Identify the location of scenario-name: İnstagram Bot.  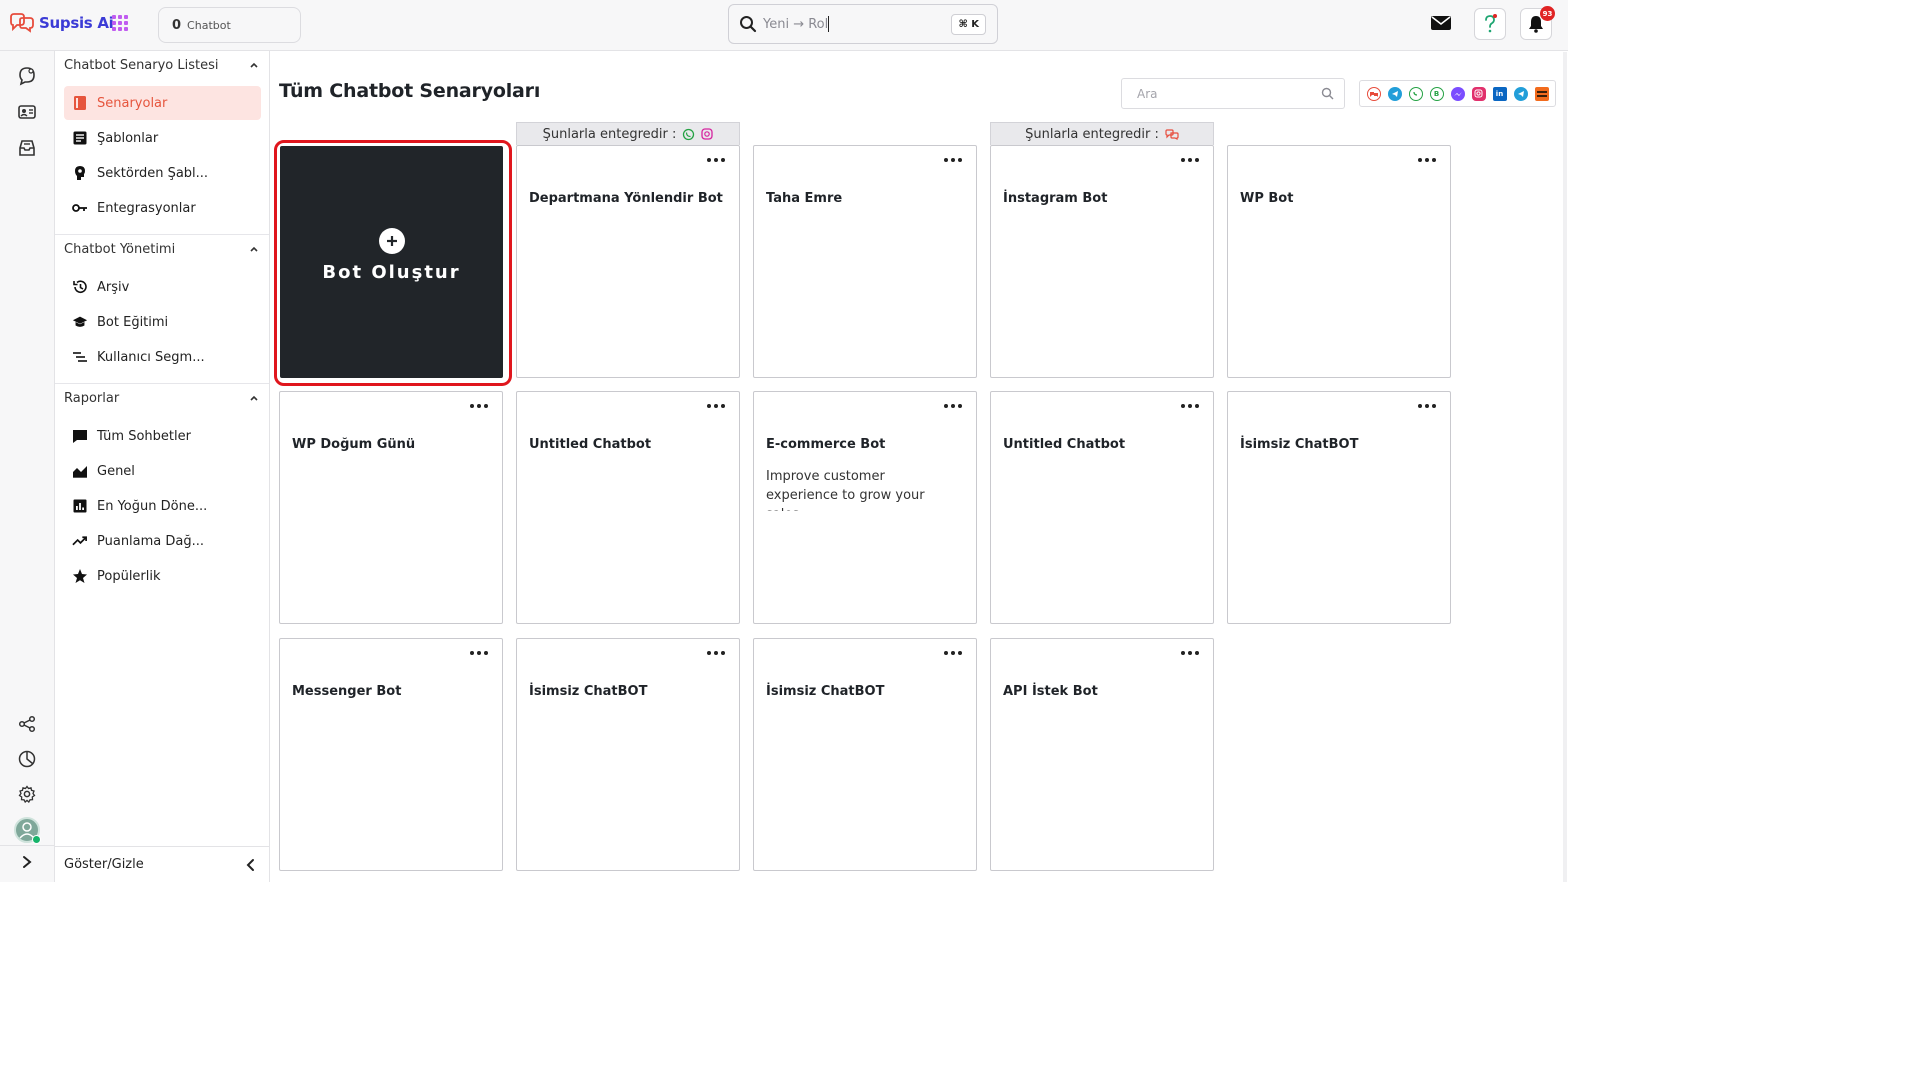
(1055, 198).